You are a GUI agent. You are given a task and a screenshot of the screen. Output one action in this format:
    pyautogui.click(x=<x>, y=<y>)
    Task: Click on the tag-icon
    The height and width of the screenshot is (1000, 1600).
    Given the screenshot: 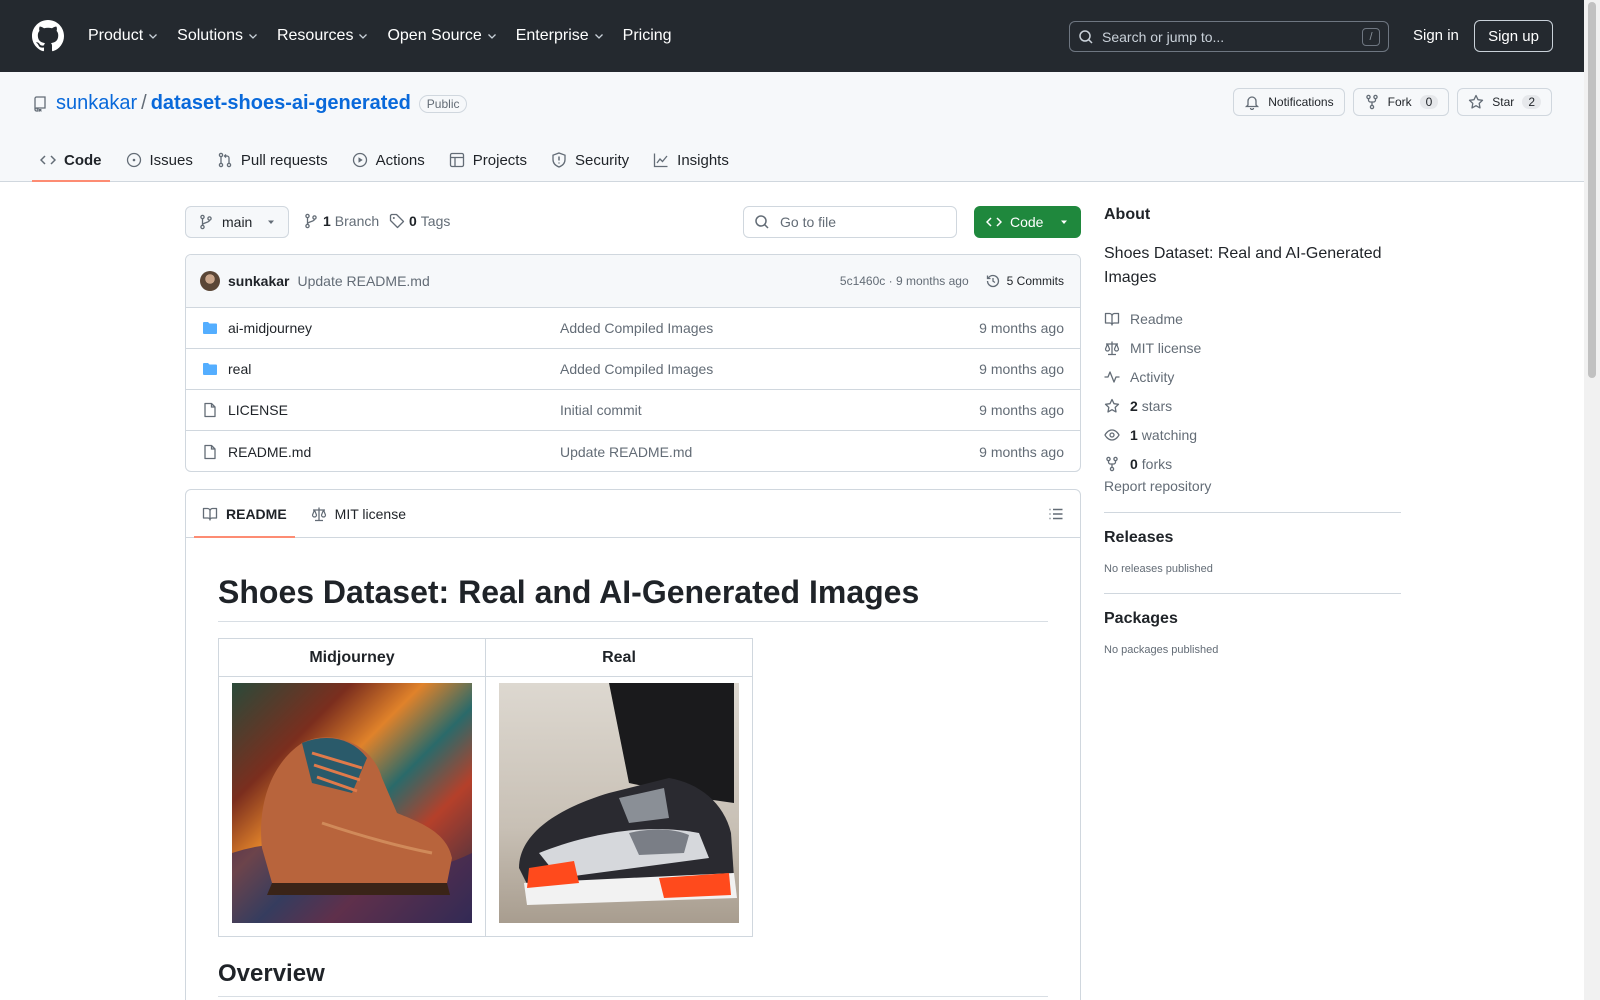 What is the action you would take?
    pyautogui.click(x=397, y=221)
    